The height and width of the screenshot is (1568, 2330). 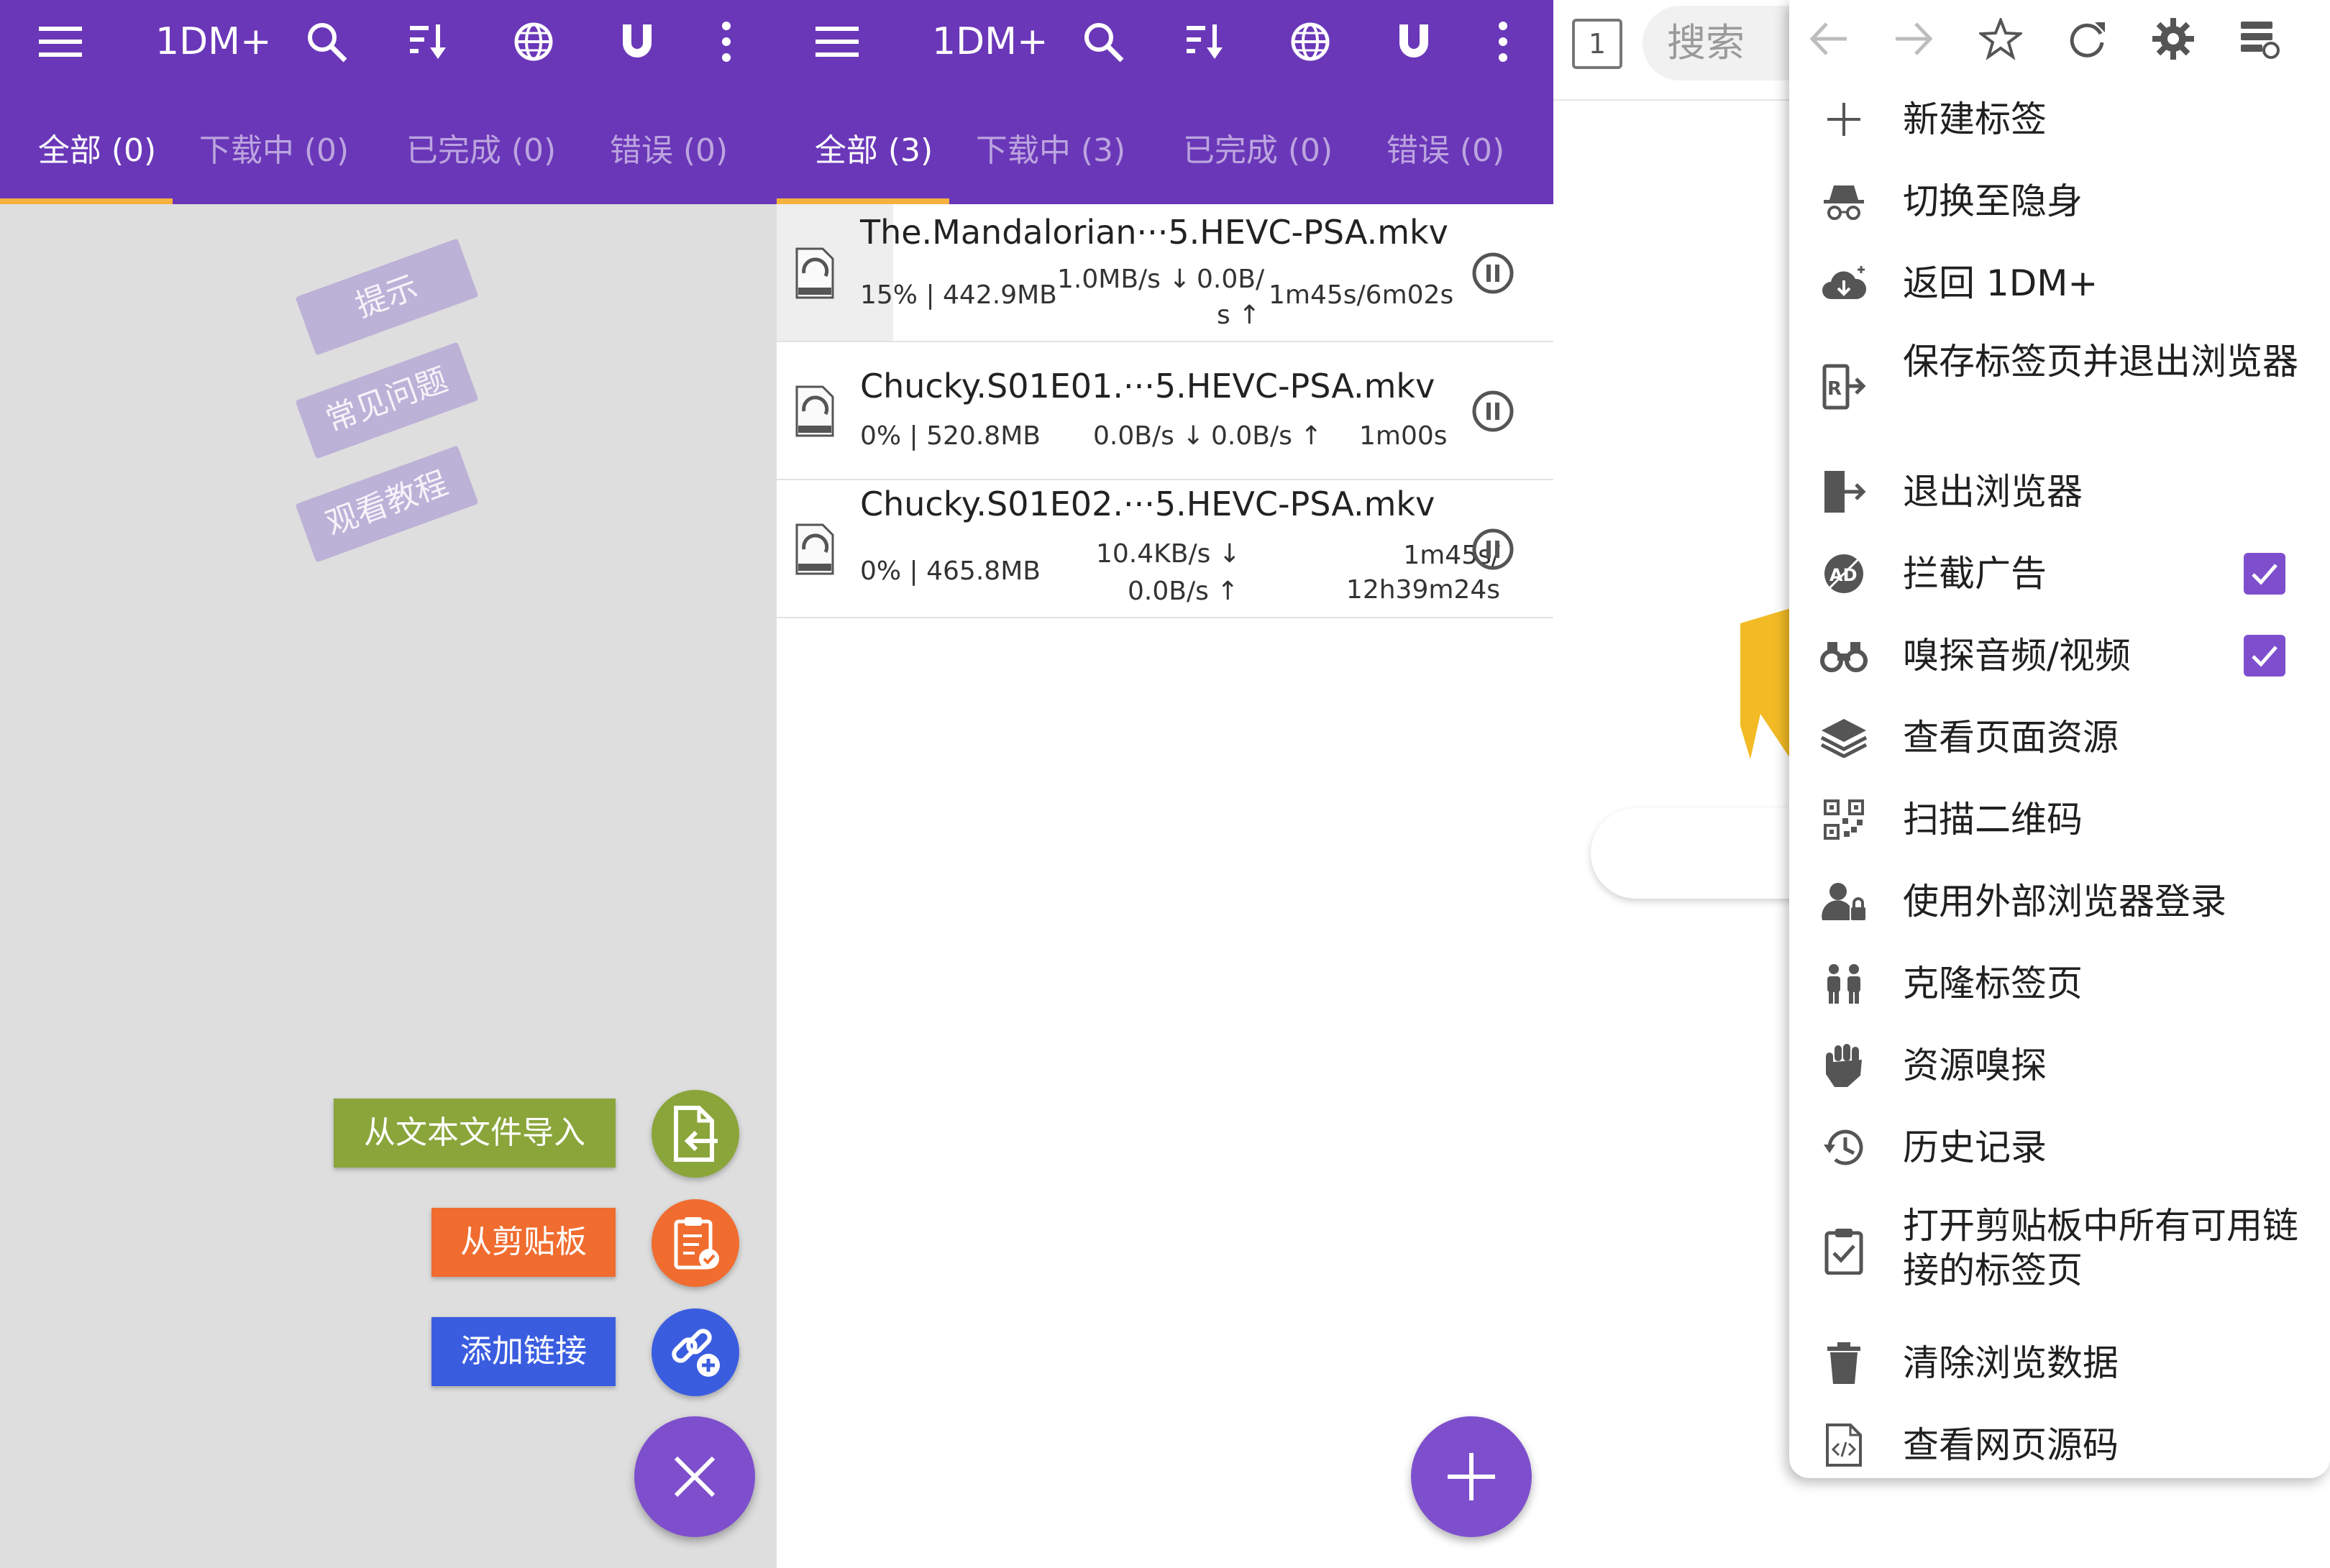 I want to click on menu-item-open-clipboard-links: 打开剪贴板中所有可用链接的标签页, so click(x=2059, y=1250).